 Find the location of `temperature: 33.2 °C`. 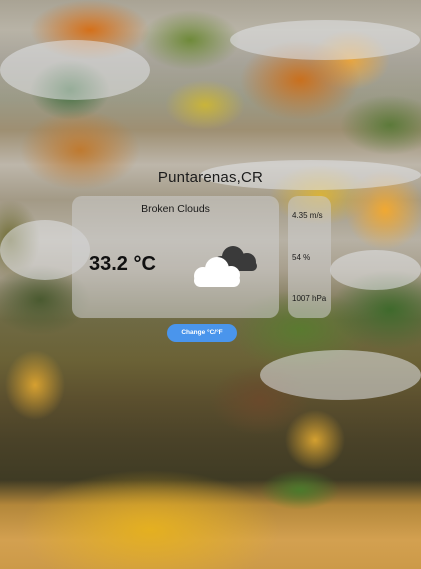

temperature: 33.2 °C is located at coordinates (122, 264).